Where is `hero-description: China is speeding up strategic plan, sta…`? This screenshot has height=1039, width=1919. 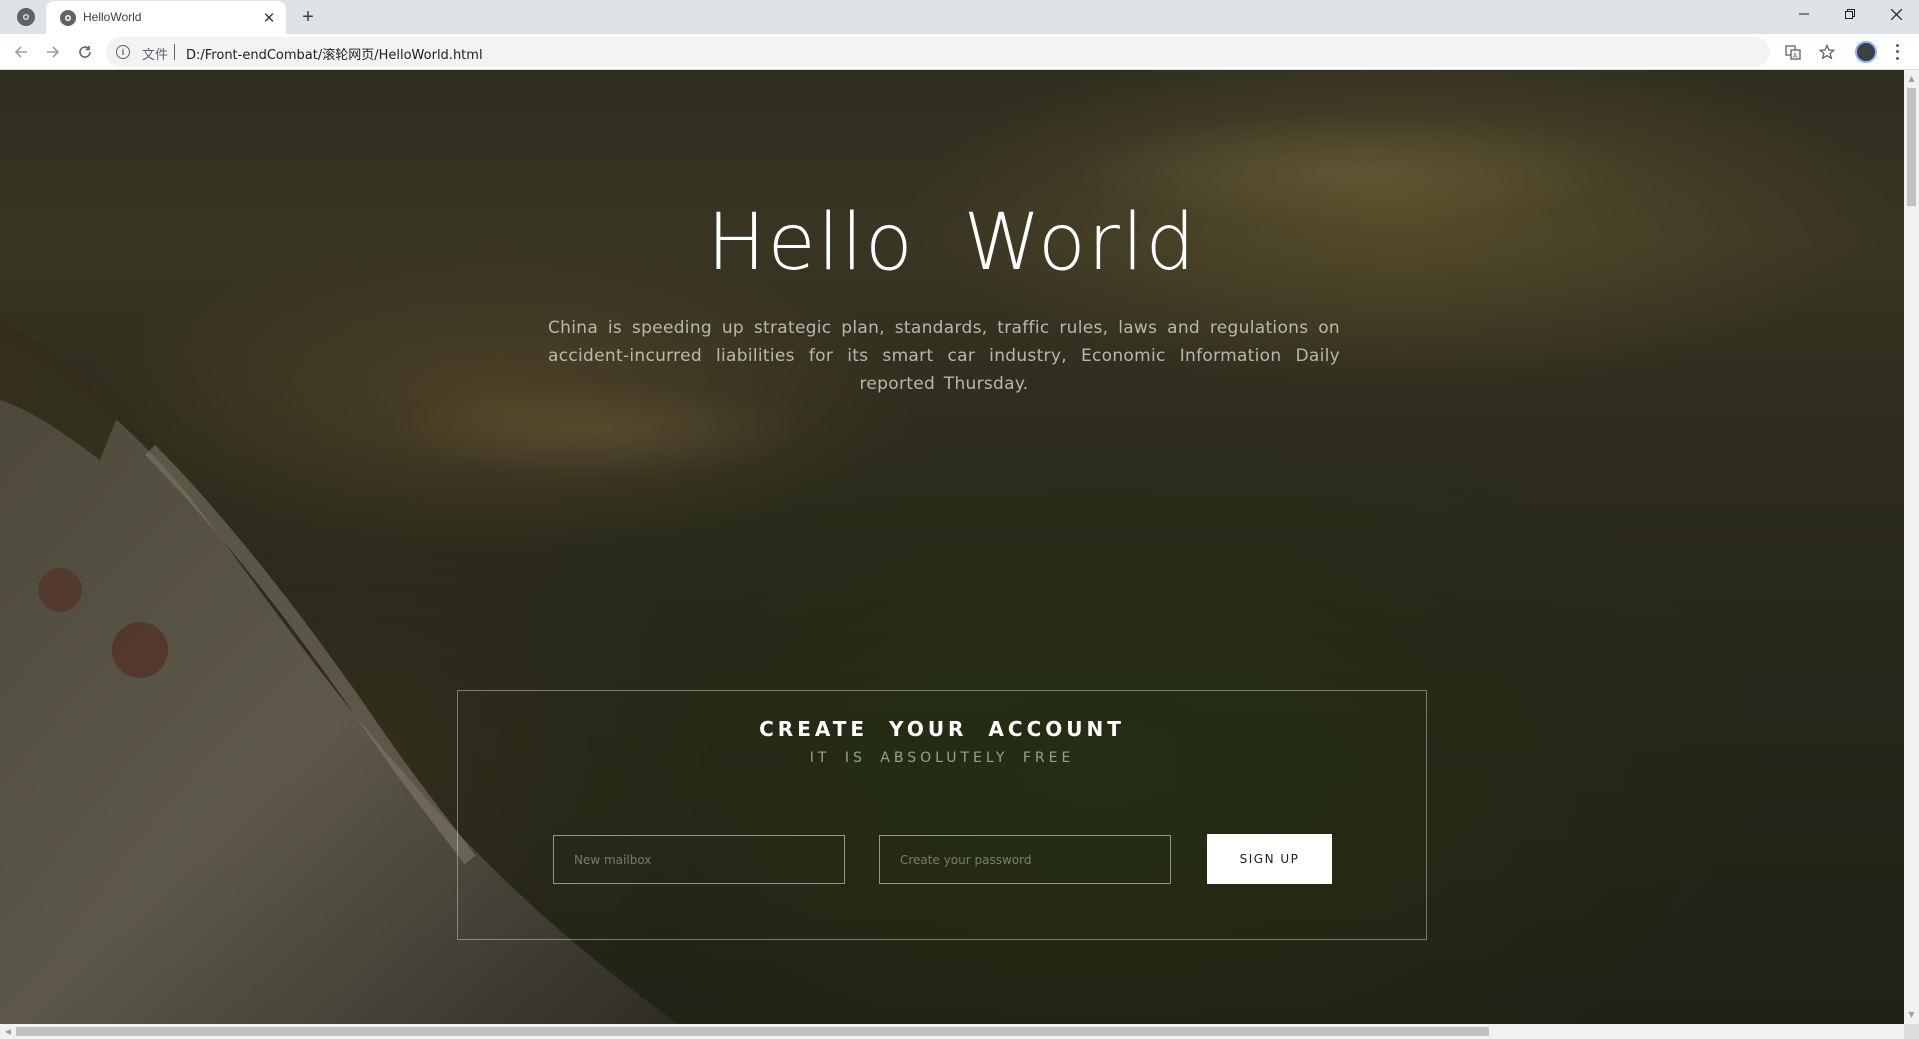 hero-description: China is speeding up strategic plan, sta… is located at coordinates (944, 356).